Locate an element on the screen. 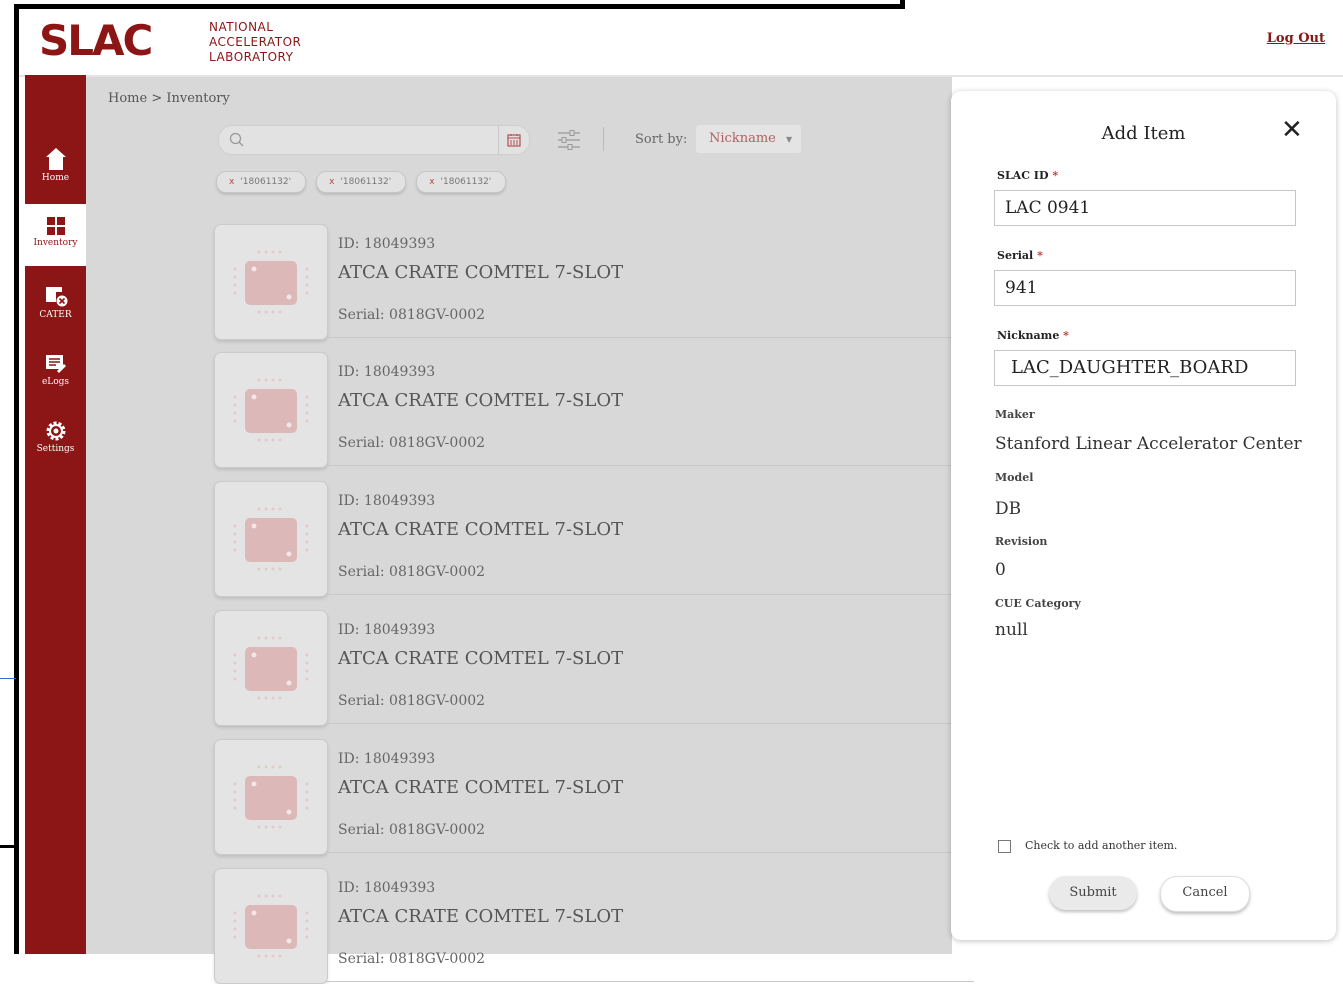 The image size is (1343, 984). sort-value: Nickname is located at coordinates (742, 138).